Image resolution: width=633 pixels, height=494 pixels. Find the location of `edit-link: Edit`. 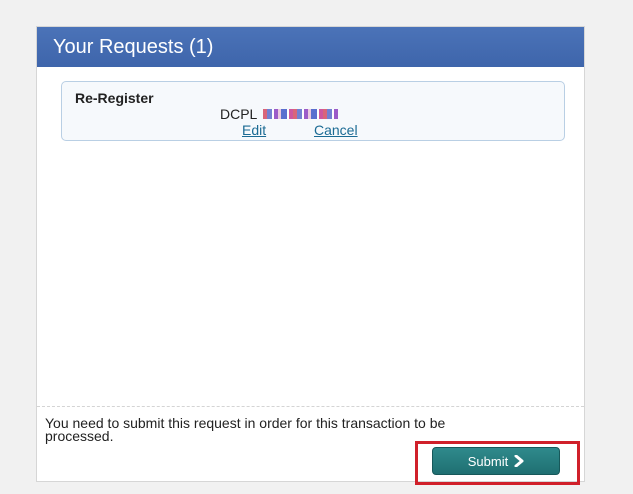

edit-link: Edit is located at coordinates (254, 130).